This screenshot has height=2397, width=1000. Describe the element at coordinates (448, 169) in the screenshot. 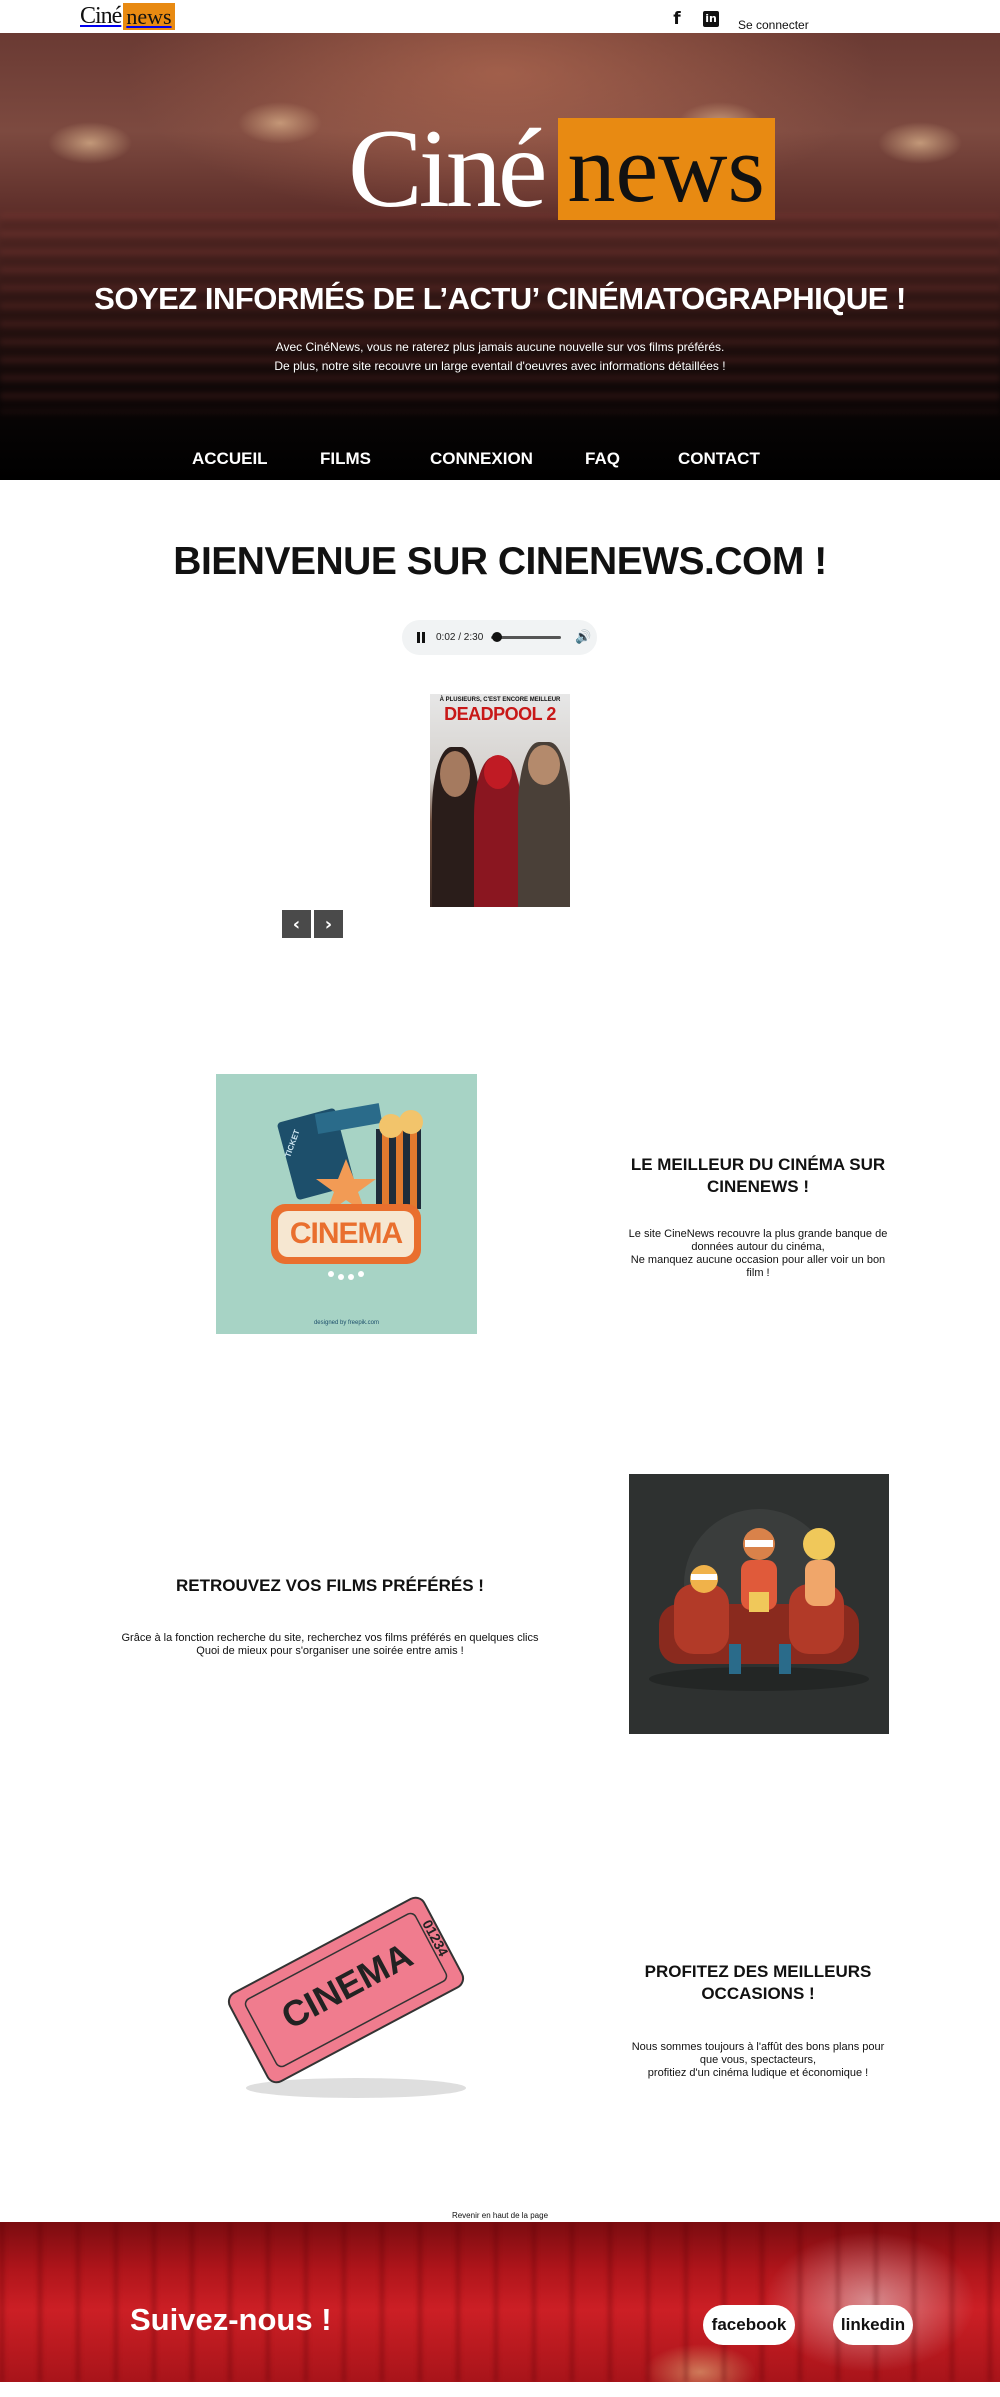

I see `hero-logo-cine: Ciné` at that location.